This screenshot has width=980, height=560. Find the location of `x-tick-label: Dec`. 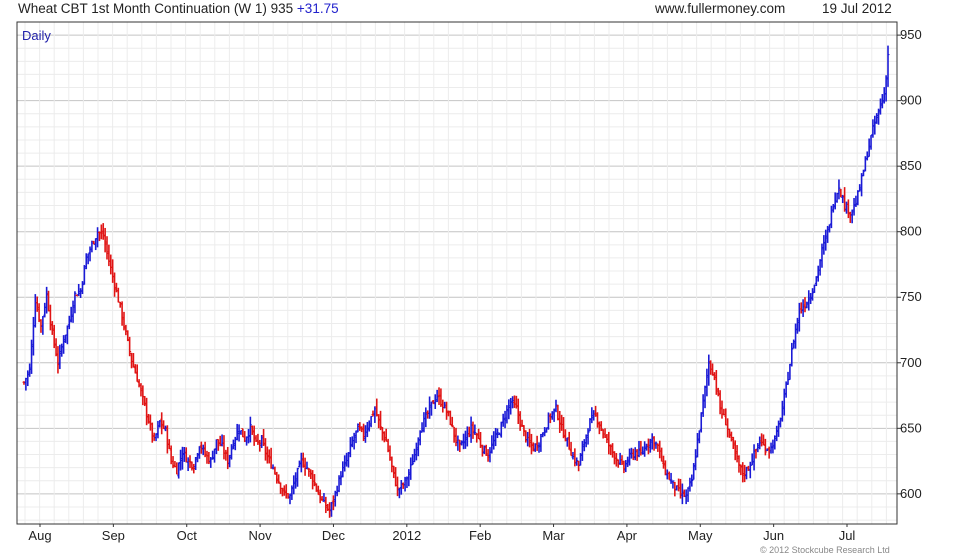

x-tick-label: Dec is located at coordinates (334, 535).